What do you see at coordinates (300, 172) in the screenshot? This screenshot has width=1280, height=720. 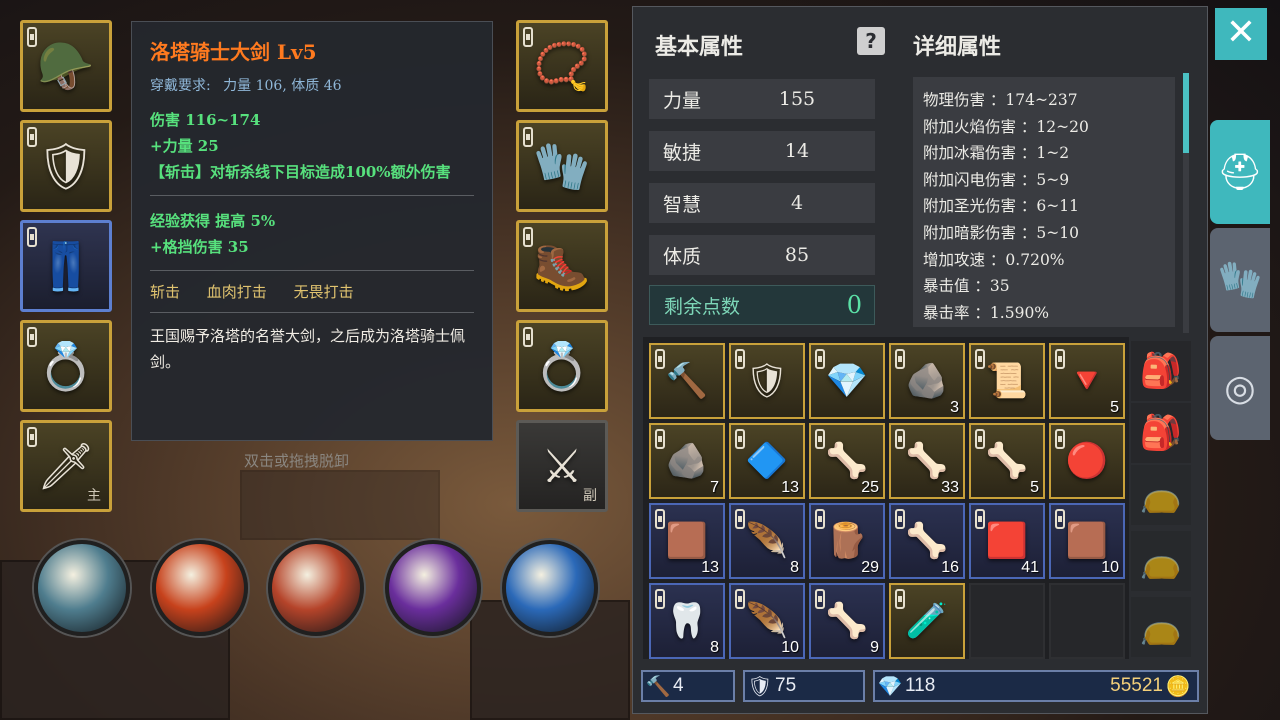 I see `stat-line: 【斩击】对斩杀线下目标造成100%额外伤害` at bounding box center [300, 172].